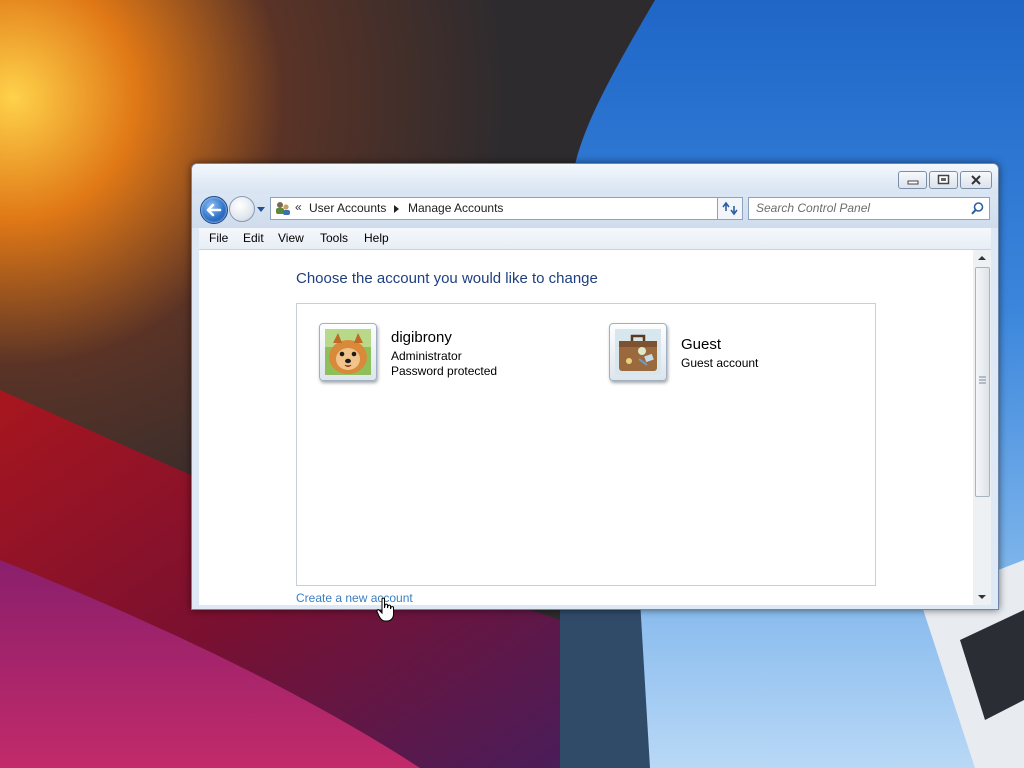 Image resolution: width=1024 pixels, height=768 pixels. I want to click on maximize-icon, so click(943, 179).